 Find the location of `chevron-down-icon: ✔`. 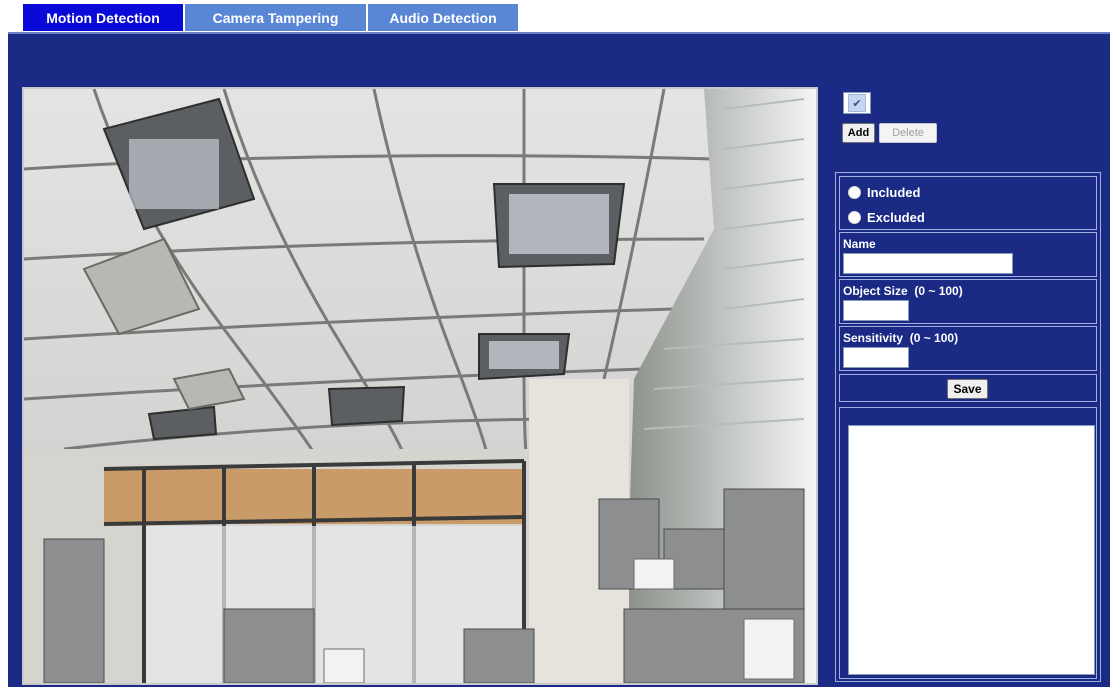

chevron-down-icon: ✔ is located at coordinates (857, 103).